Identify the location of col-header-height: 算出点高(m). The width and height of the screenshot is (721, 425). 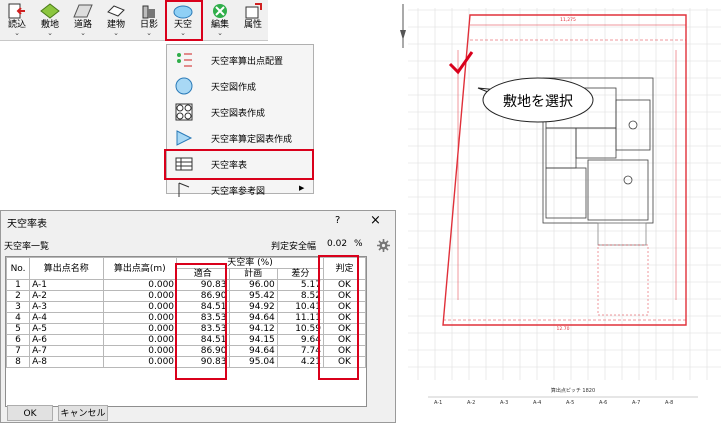
(140, 268).